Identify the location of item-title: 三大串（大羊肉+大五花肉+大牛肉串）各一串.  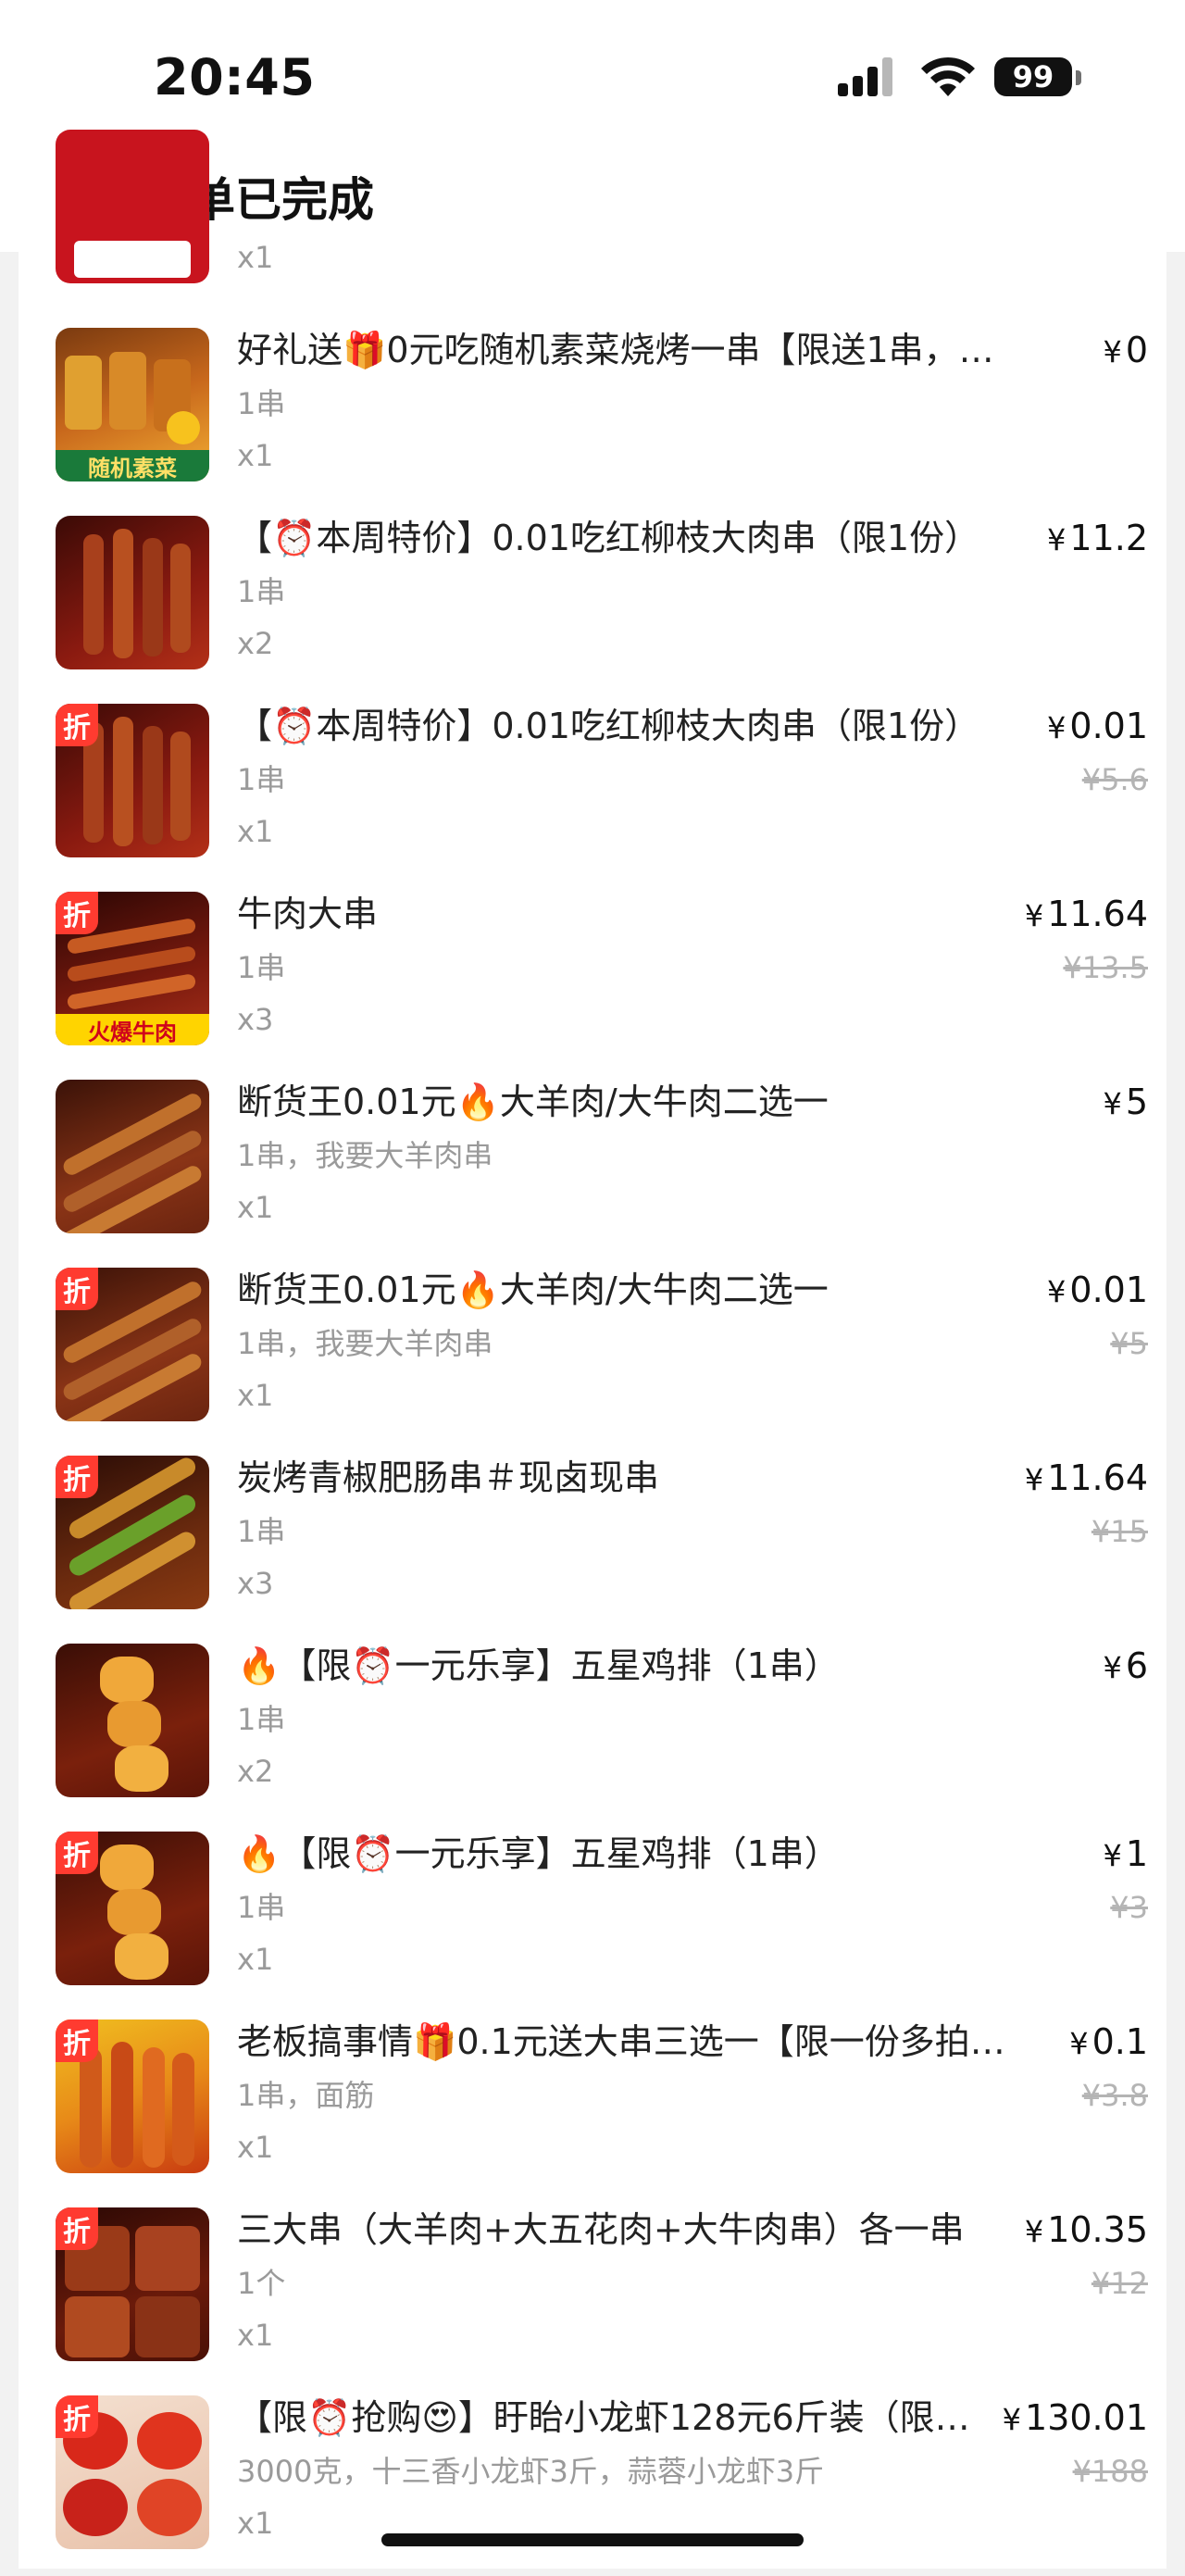
(601, 2230).